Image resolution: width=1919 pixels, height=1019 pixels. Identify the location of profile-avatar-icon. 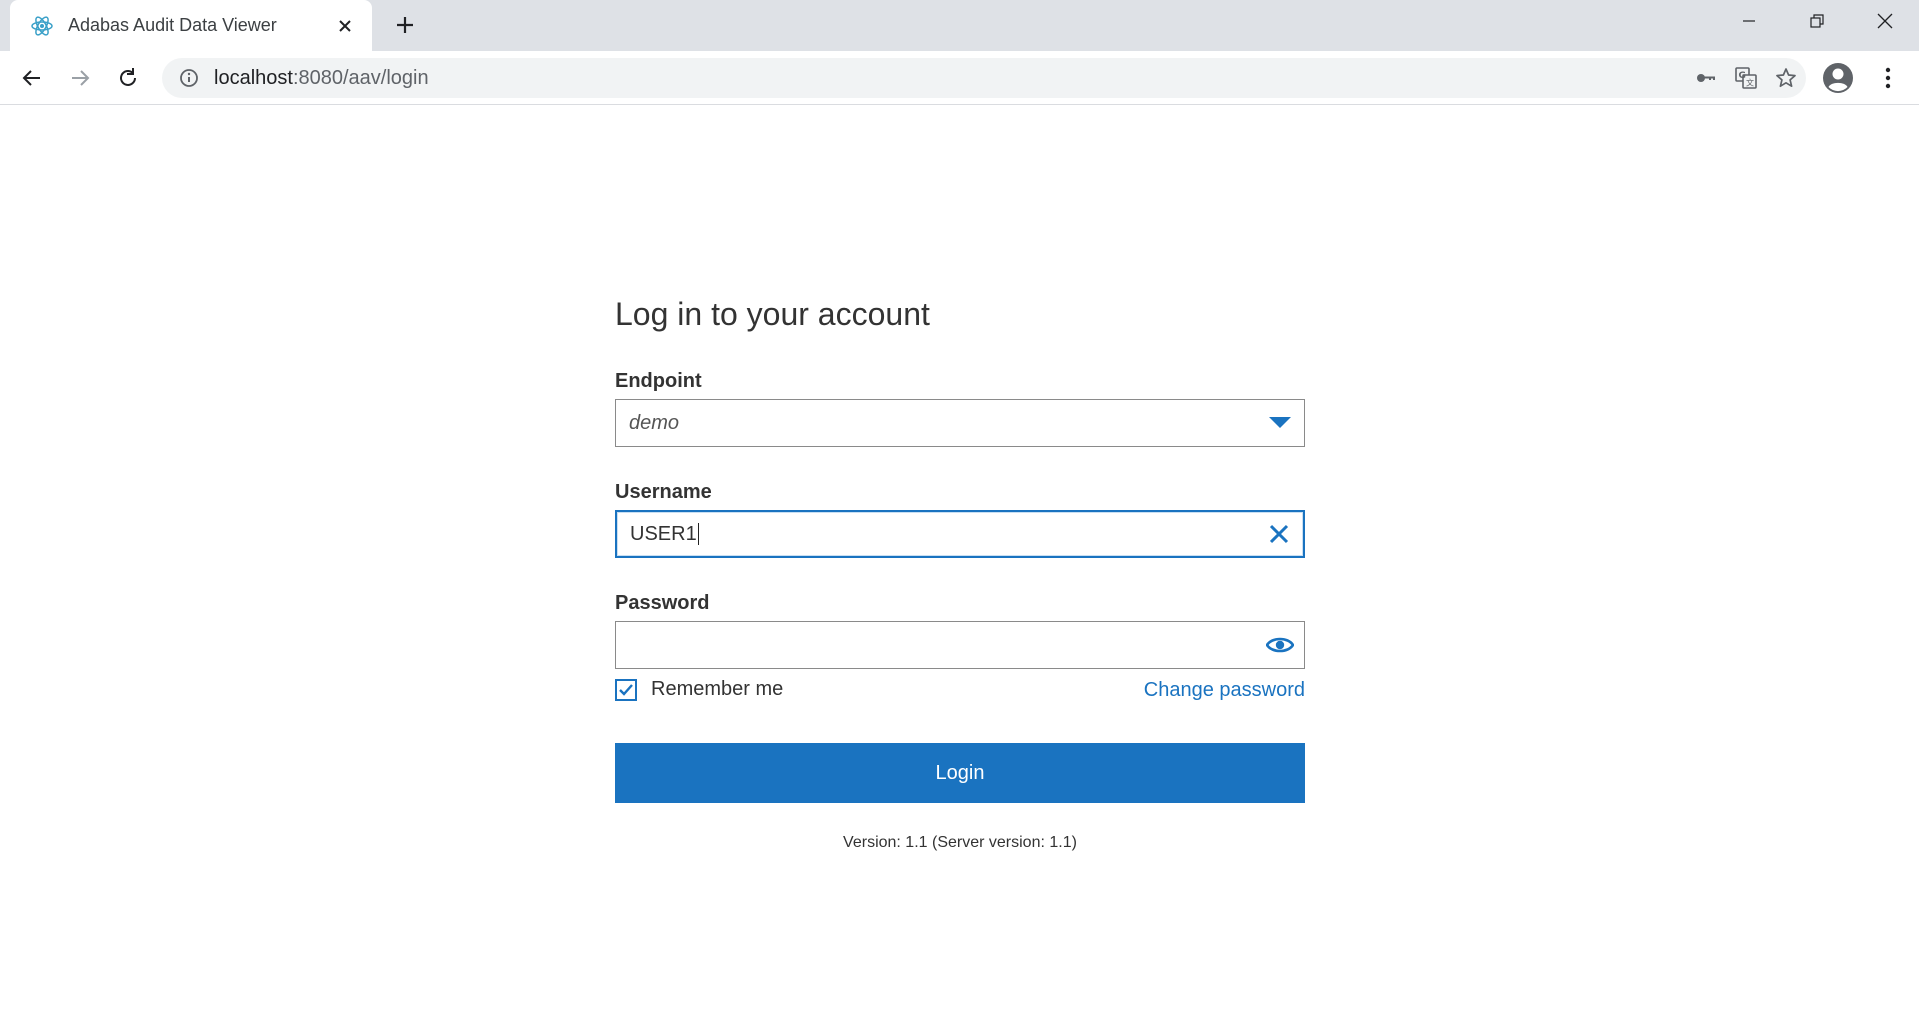
(1838, 78).